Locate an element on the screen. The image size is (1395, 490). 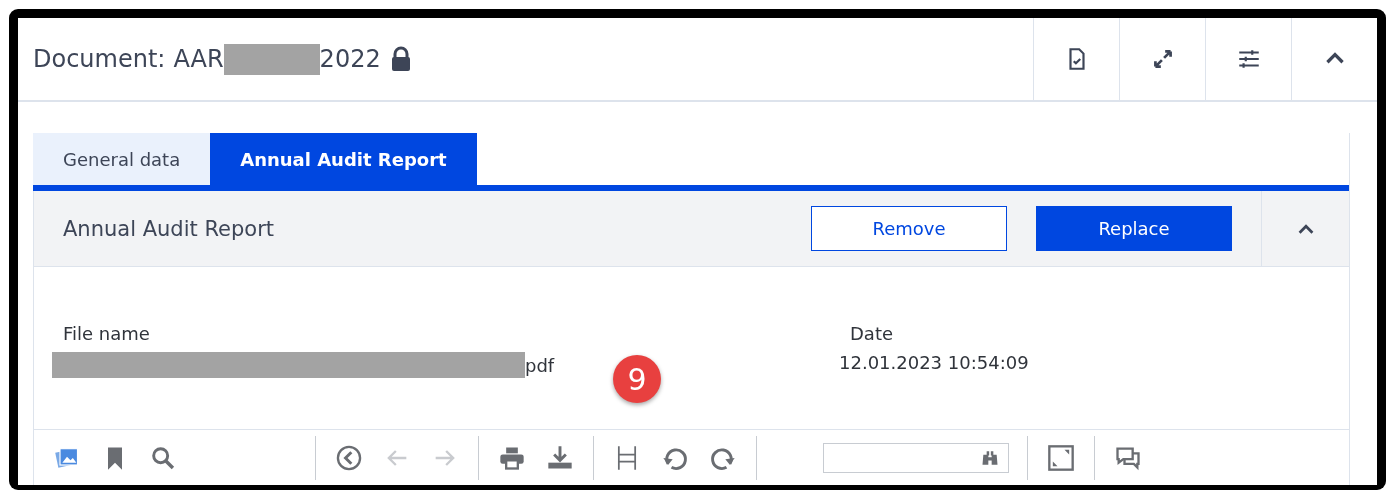
download-icon is located at coordinates (560, 457).